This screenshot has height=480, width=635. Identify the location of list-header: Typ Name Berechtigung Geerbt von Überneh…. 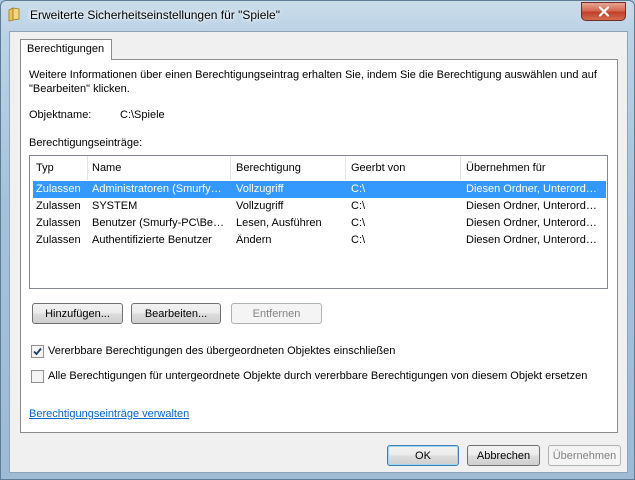
(318, 168).